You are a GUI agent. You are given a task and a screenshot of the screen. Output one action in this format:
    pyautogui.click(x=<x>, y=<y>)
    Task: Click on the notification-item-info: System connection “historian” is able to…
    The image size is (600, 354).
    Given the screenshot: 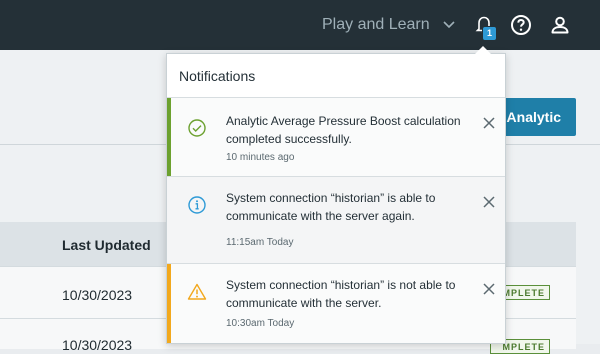 What is the action you would take?
    pyautogui.click(x=336, y=219)
    